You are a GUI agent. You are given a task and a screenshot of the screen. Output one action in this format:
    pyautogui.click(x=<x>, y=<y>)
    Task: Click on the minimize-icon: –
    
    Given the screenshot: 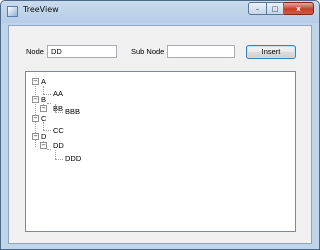 What is the action you would take?
    pyautogui.click(x=257, y=8)
    